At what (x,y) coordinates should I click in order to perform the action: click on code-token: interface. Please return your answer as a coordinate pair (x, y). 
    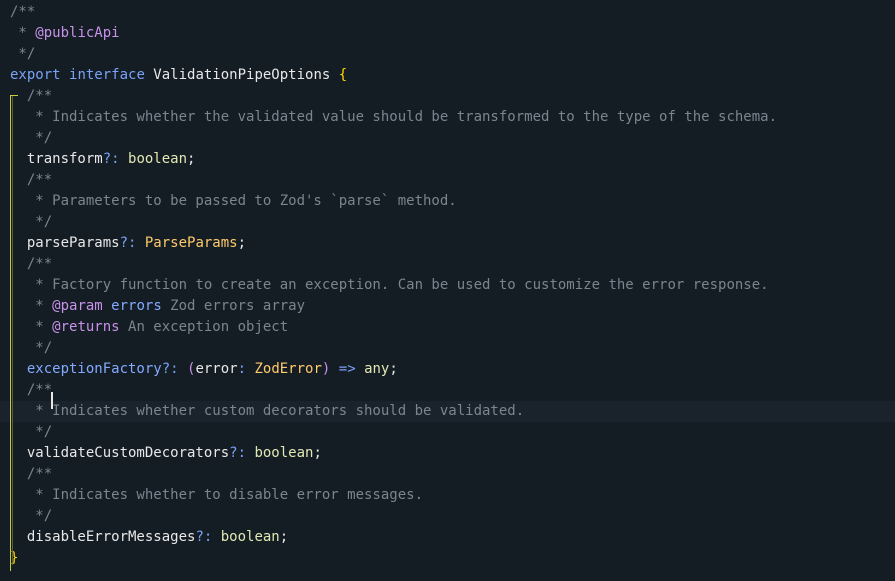
    Looking at the image, I should click on (107, 75).